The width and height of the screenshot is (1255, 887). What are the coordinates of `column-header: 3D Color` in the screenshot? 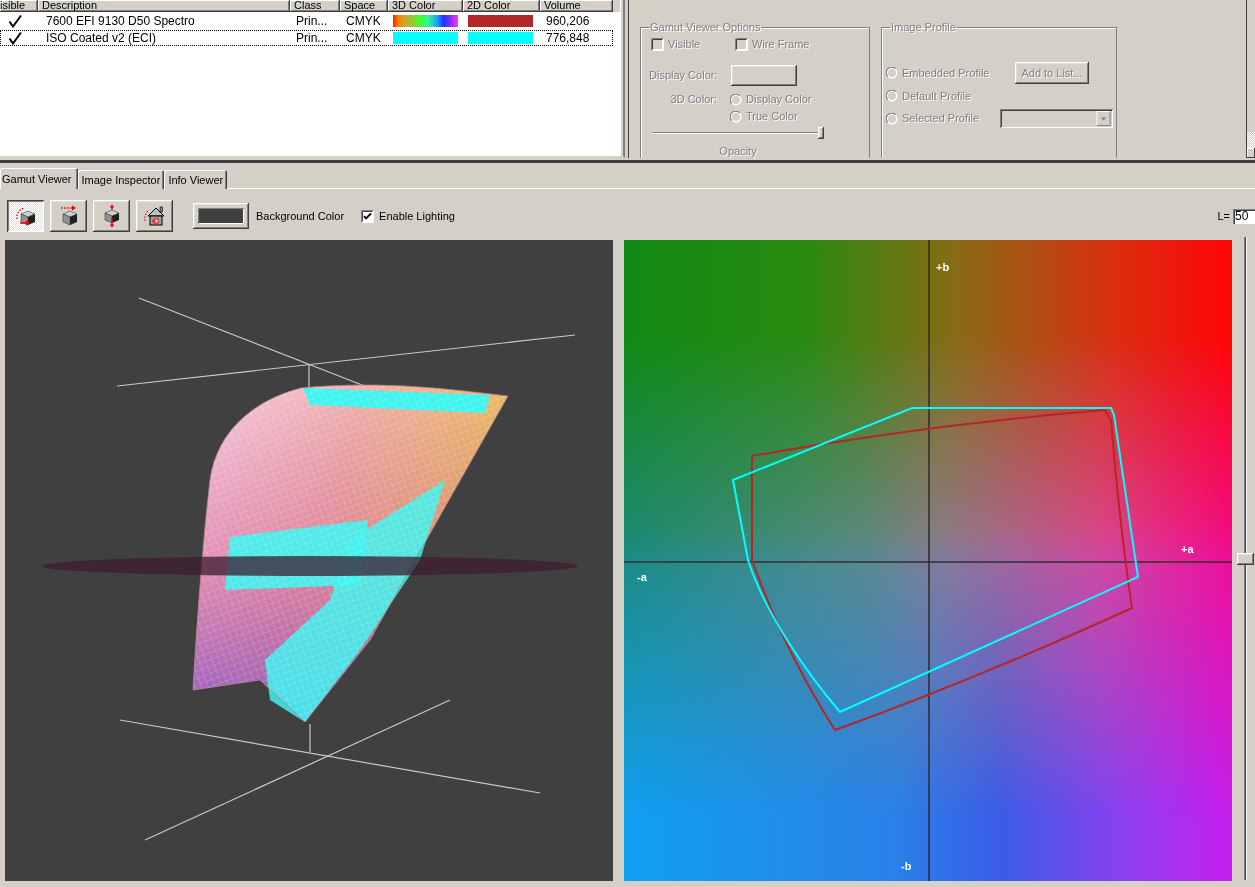 It's located at (425, 6).